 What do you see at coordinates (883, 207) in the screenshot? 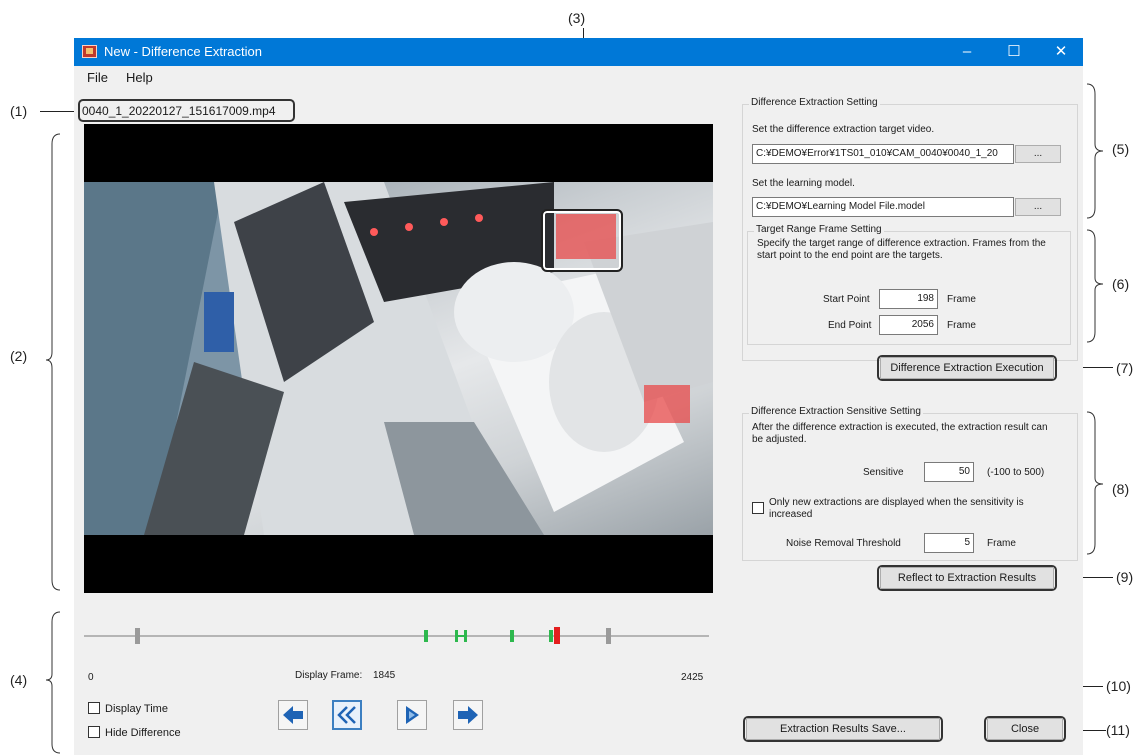
I see `learning-model-path-field: C:¥DEMO¥Learning Model File.model` at bounding box center [883, 207].